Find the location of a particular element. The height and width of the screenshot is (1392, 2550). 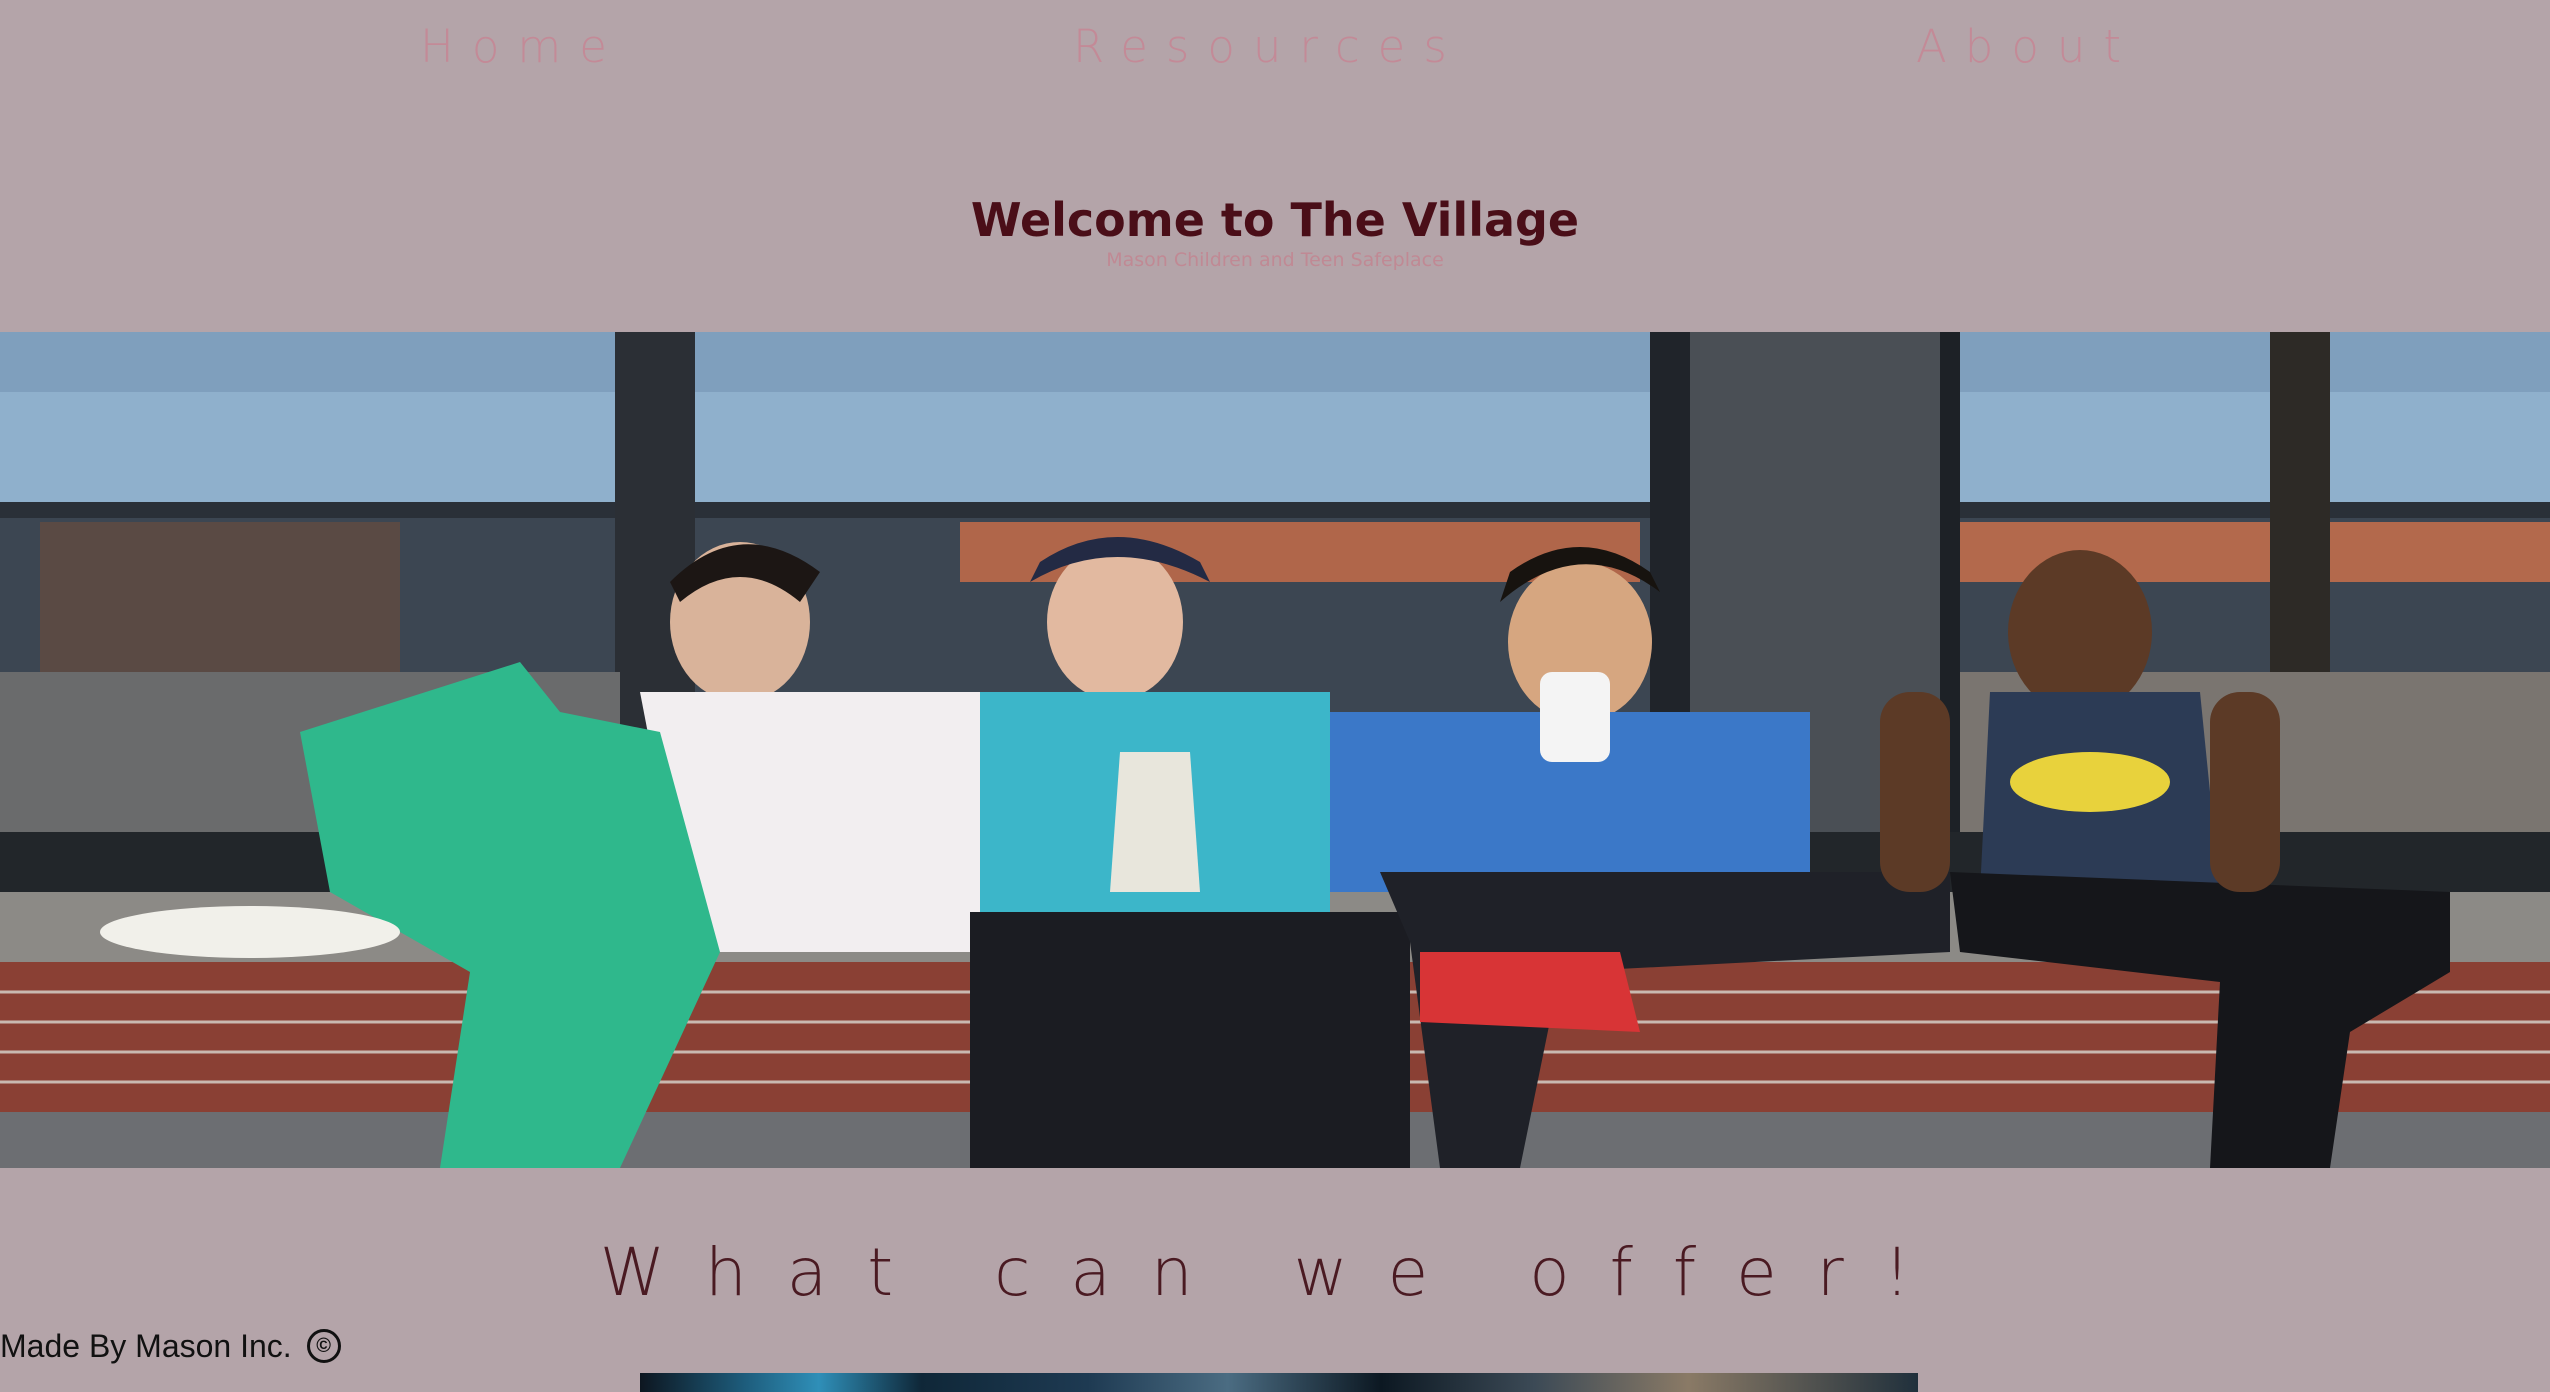

page-title: Welcome to The Village is located at coordinates (1275, 220).